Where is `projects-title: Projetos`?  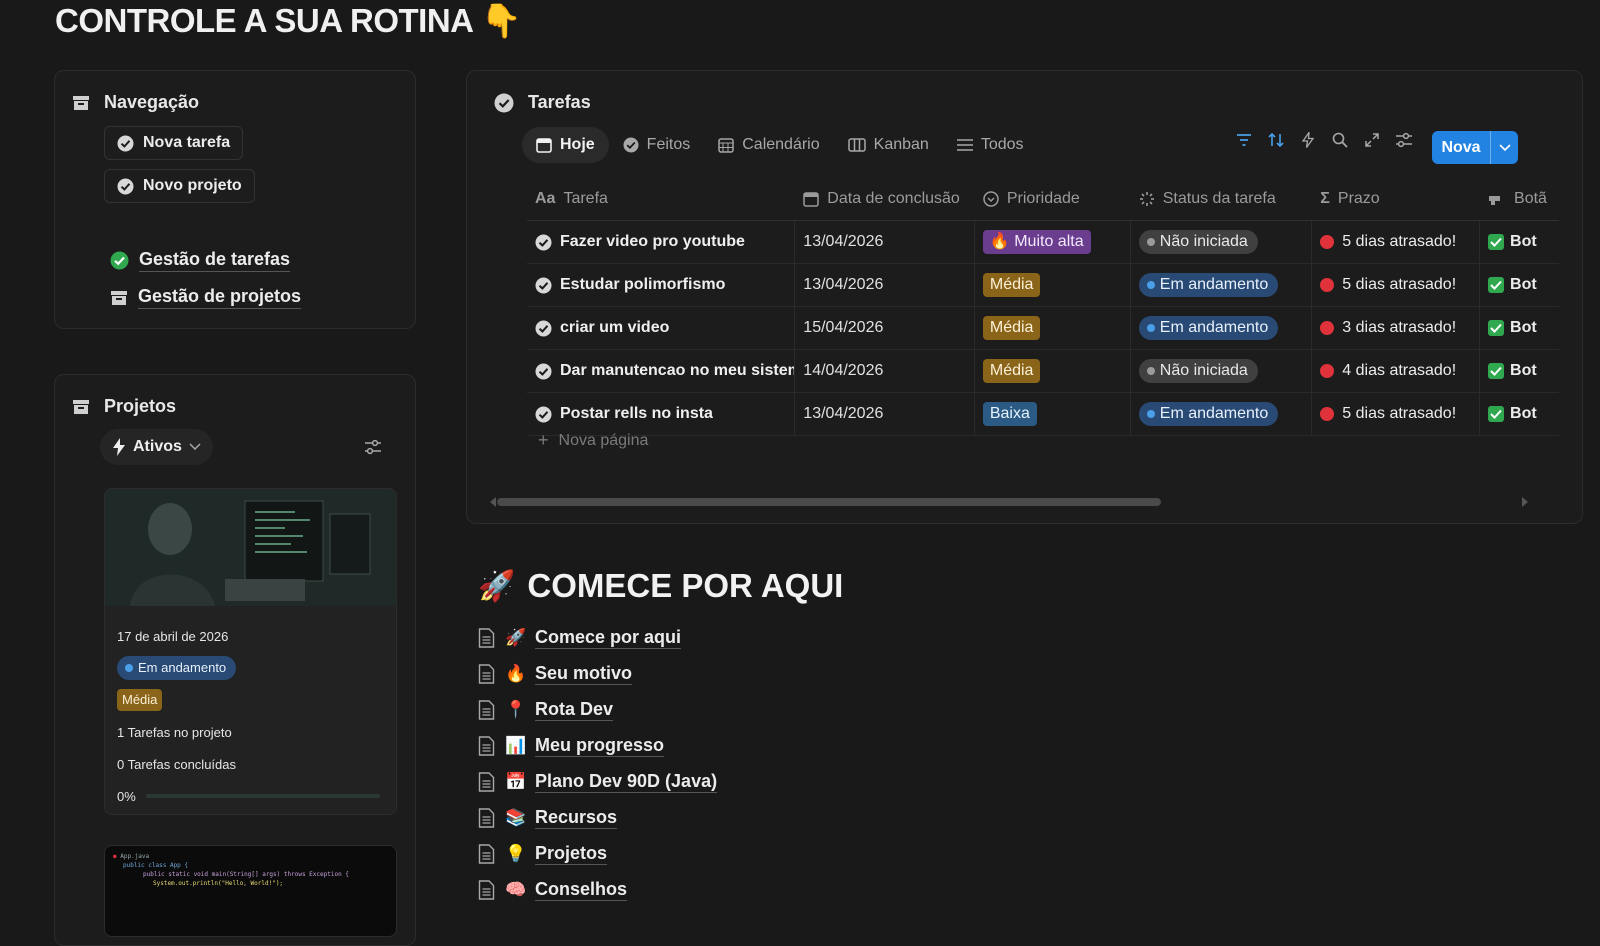 projects-title: Projetos is located at coordinates (140, 406).